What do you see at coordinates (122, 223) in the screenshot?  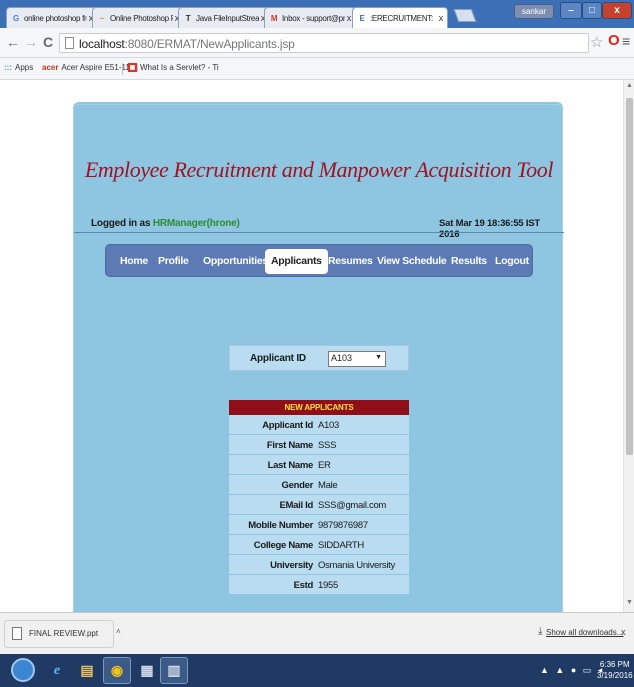 I see `login-prefix: Logged in as` at bounding box center [122, 223].